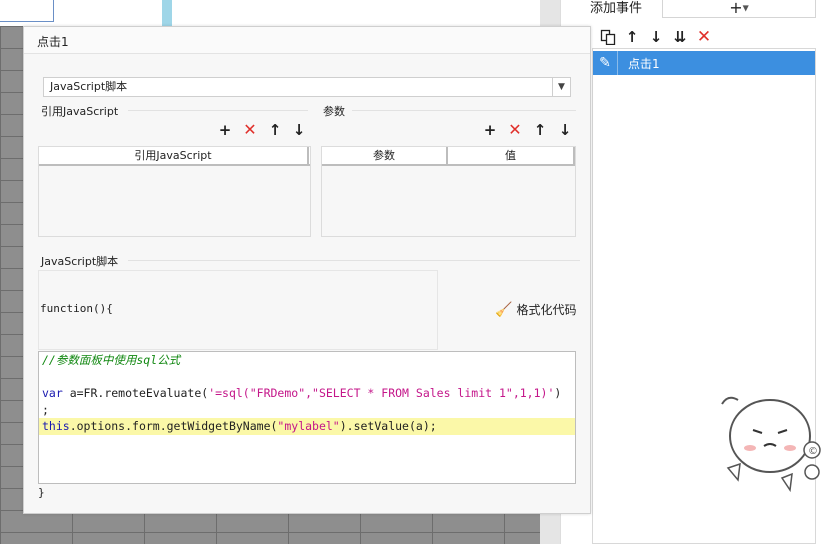  What do you see at coordinates (307, 40) in the screenshot?
I see `dialog-header: 点击1` at bounding box center [307, 40].